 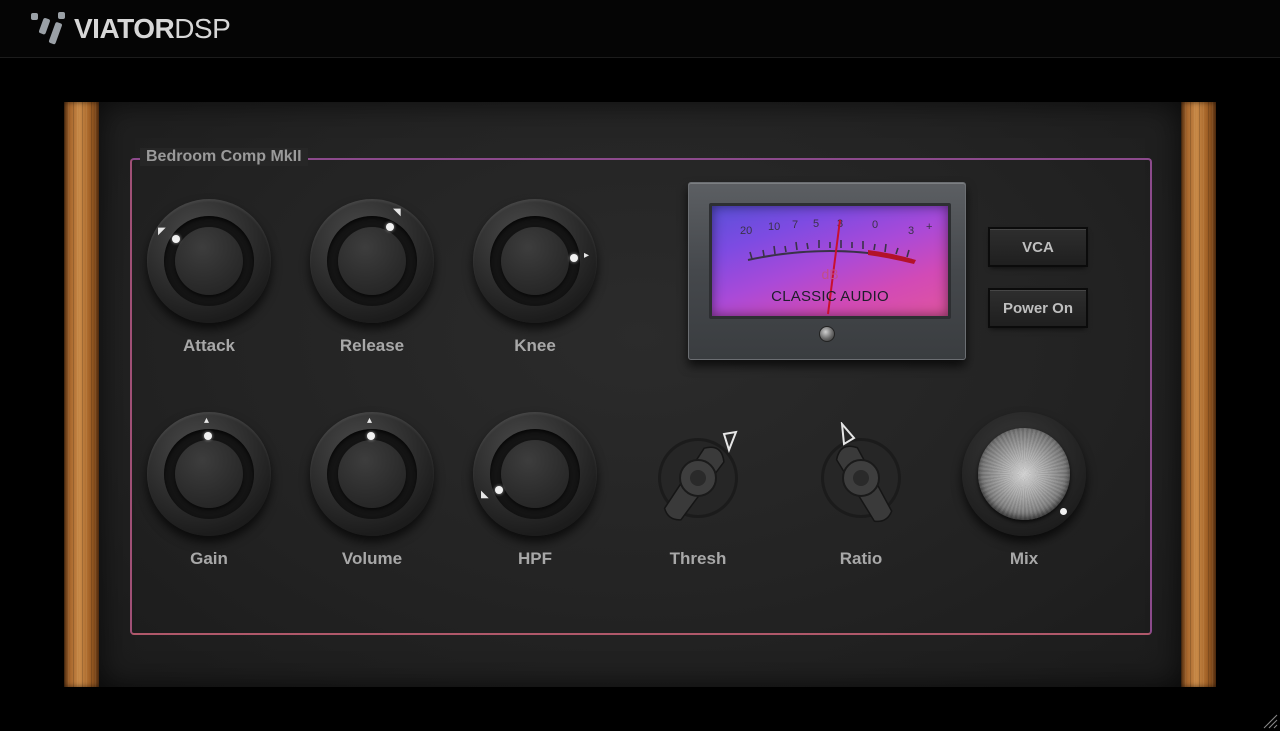 I want to click on attack-label: Attack, so click(x=209, y=345).